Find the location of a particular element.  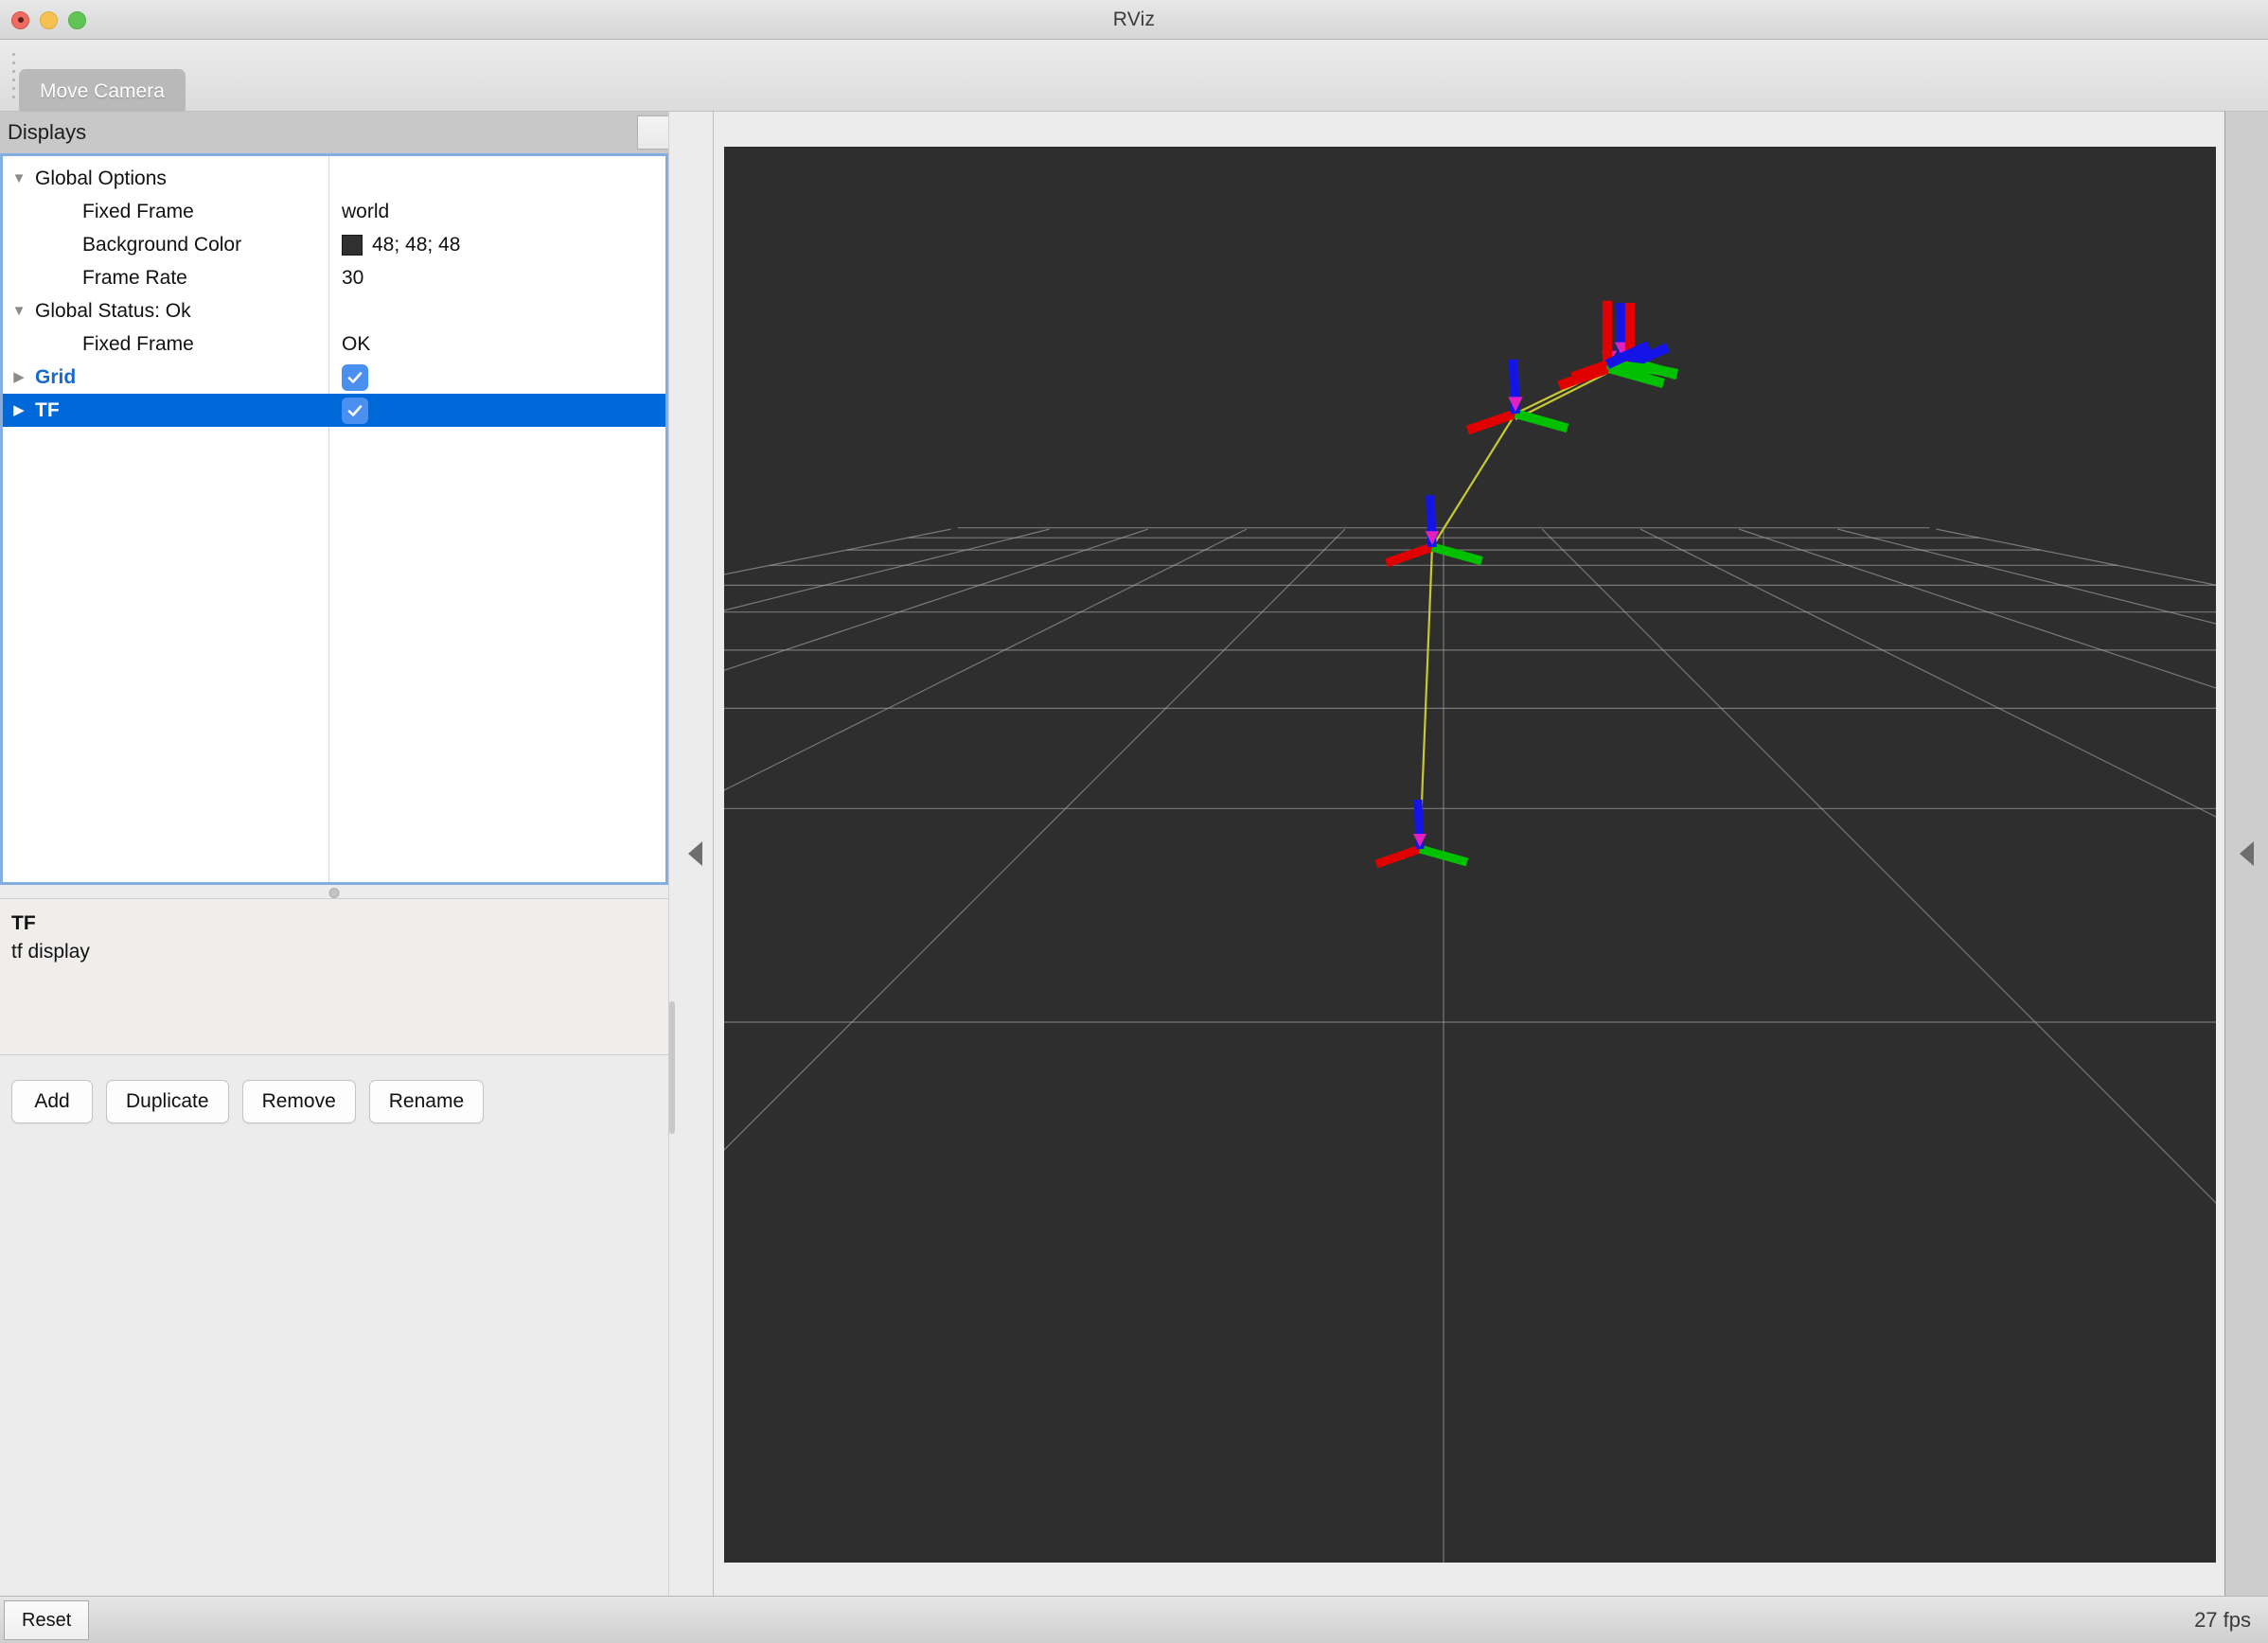

collapse-left-panel-icon is located at coordinates (694, 853).